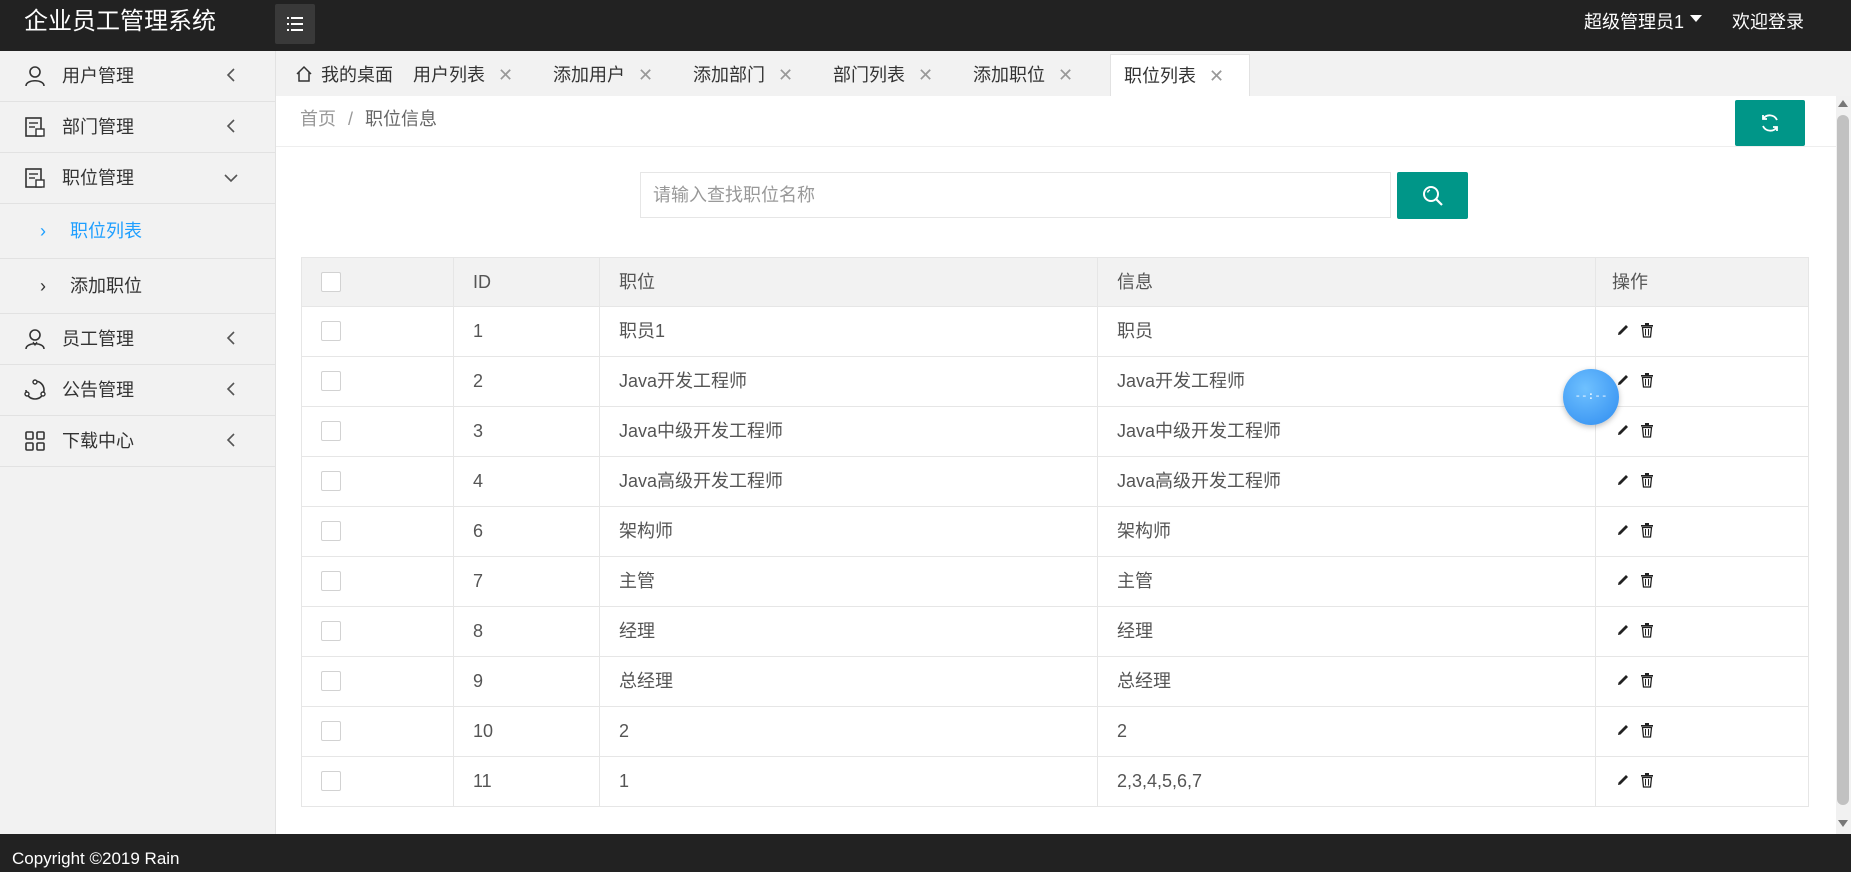 The image size is (1870, 872). What do you see at coordinates (1030, 75) in the screenshot?
I see `tab-add-position: 添加职位 ✕` at bounding box center [1030, 75].